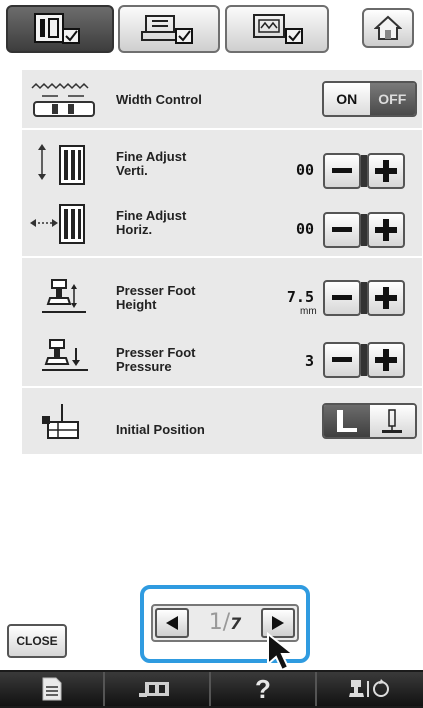 Image resolution: width=423 pixels, height=708 pixels. I want to click on home-icon, so click(388, 27).